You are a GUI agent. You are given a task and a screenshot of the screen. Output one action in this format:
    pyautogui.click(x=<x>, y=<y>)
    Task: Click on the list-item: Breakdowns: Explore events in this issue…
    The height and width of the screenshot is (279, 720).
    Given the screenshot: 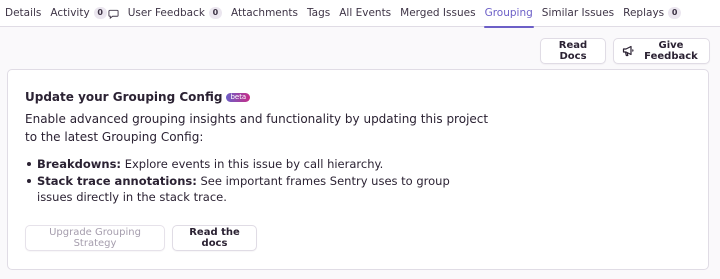 What is the action you would take?
    pyautogui.click(x=245, y=164)
    